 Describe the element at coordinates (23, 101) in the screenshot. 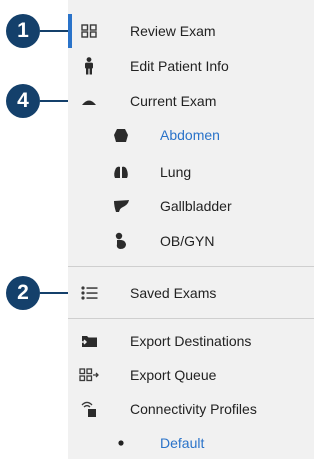

I see `callout-badge: 4` at that location.